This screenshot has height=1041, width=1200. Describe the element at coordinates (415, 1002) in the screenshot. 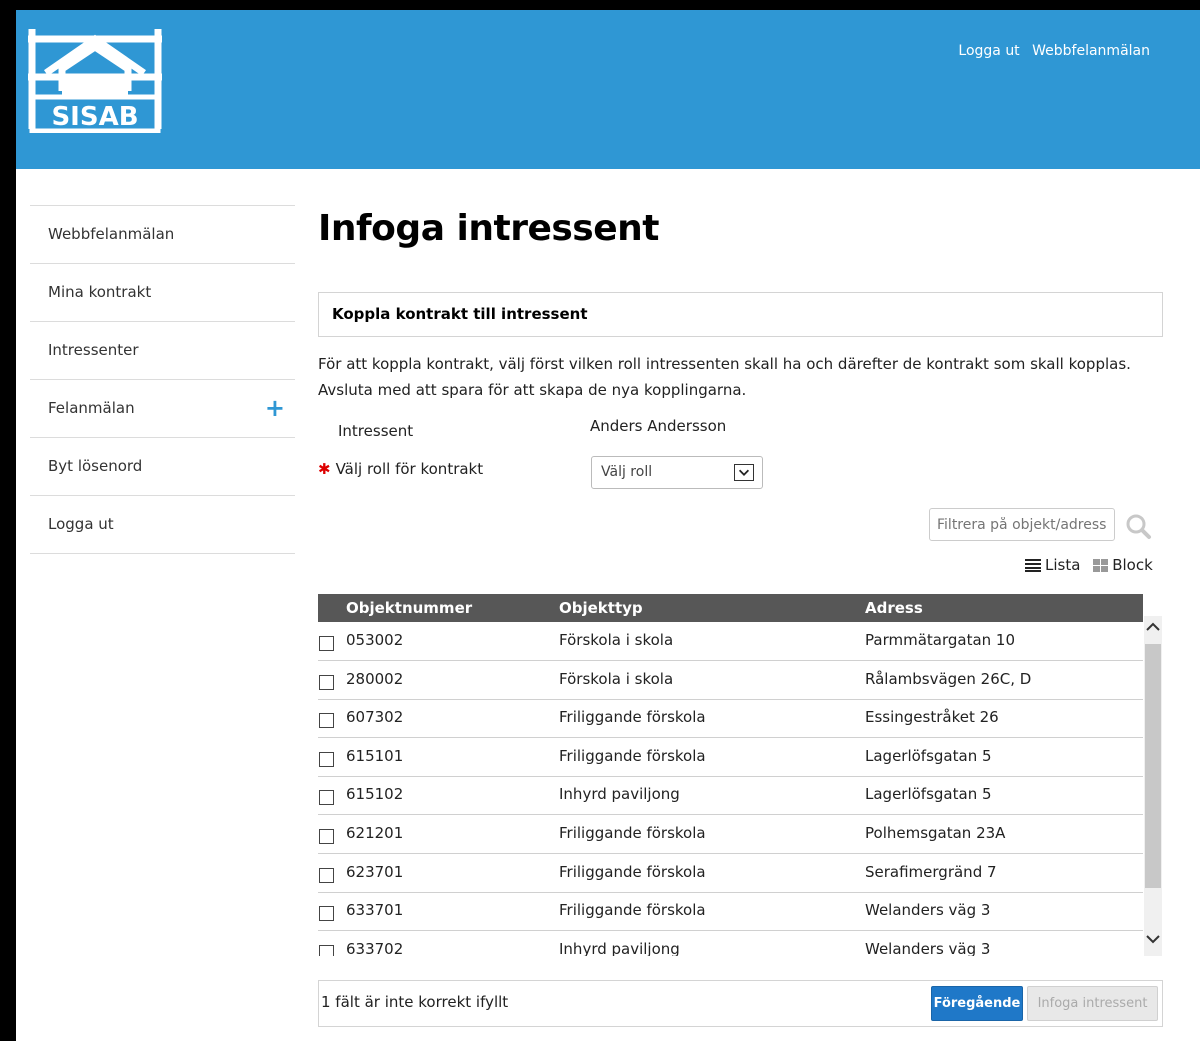

I see `validation-message: 1 fält är inte korrekt ifyllt` at that location.